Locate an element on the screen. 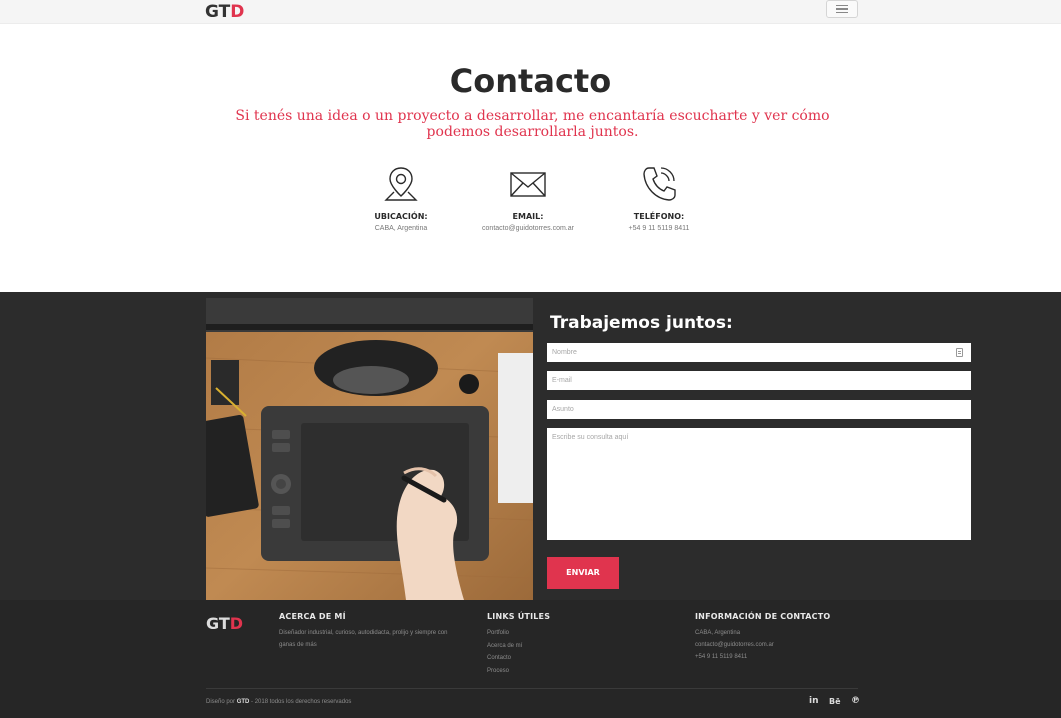 The height and width of the screenshot is (718, 1061). subject-input: Asunto is located at coordinates (759, 409).